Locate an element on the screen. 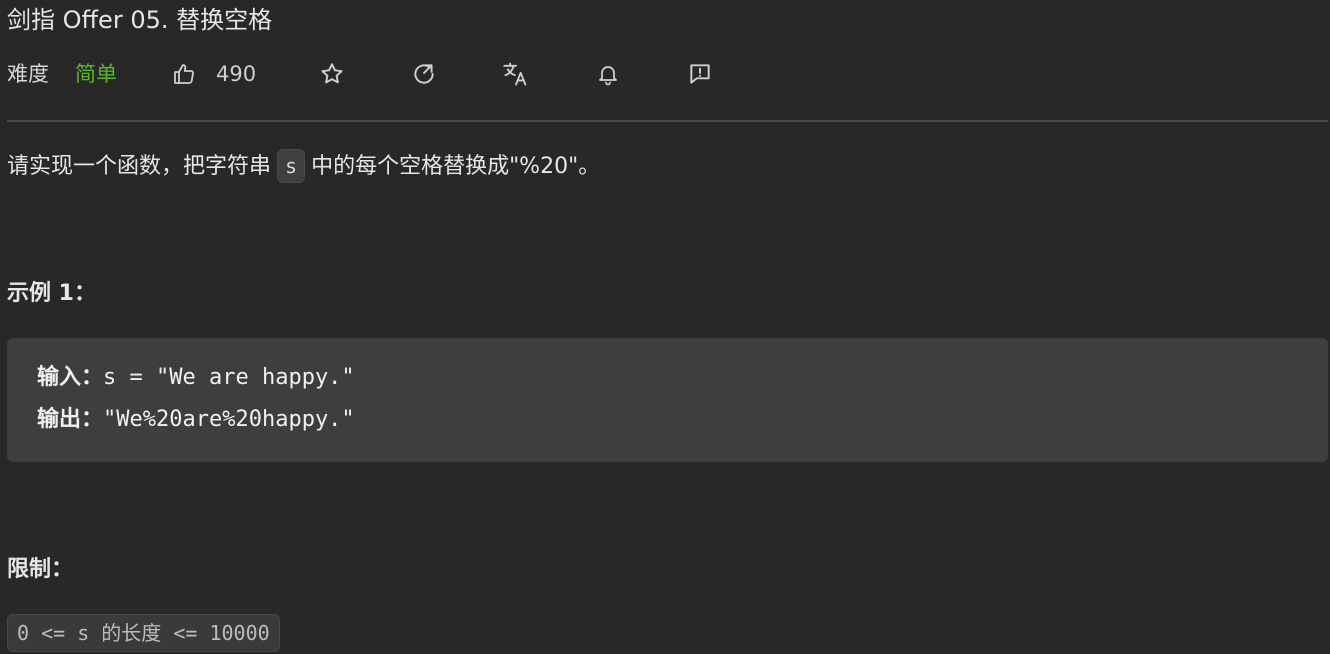 The width and height of the screenshot is (1330, 654). translate-icon is located at coordinates (516, 74).